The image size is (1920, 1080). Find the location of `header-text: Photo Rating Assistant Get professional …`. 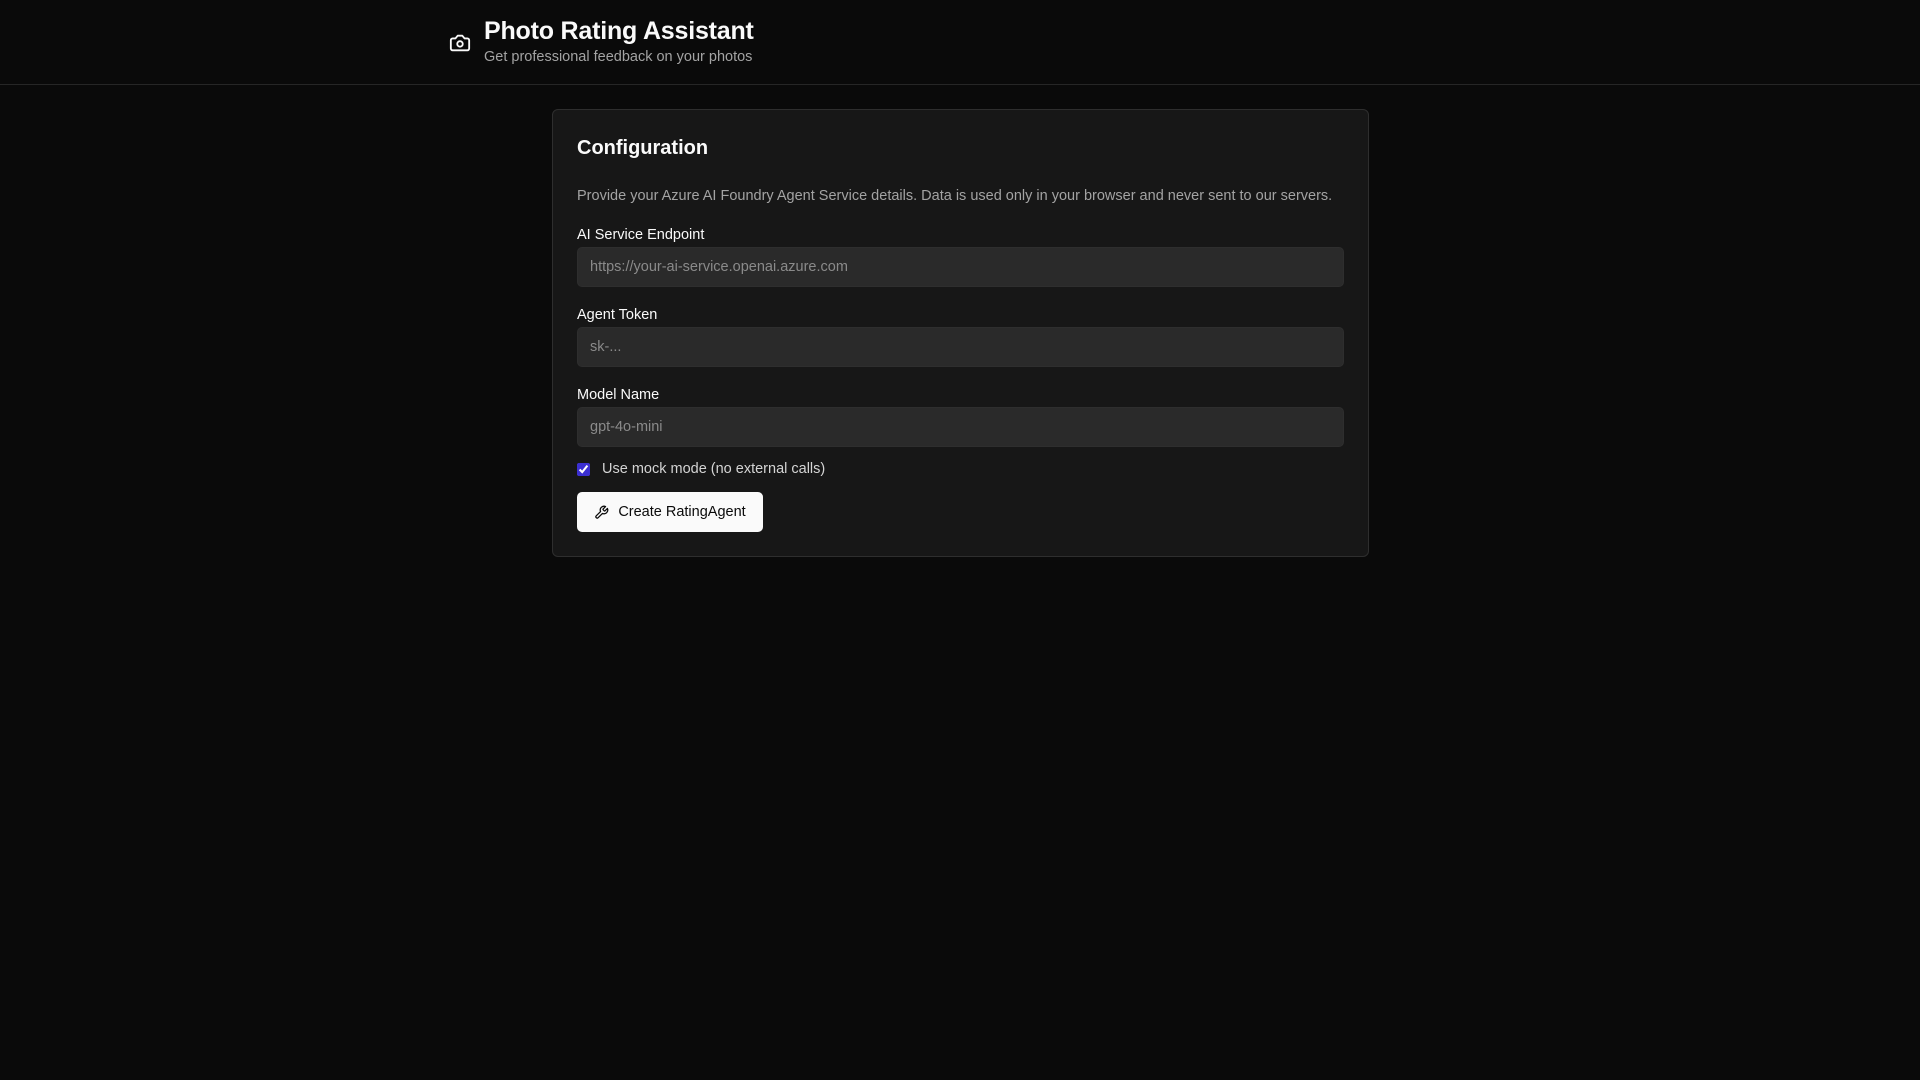

header-text: Photo Rating Assistant Get professional … is located at coordinates (619, 40).